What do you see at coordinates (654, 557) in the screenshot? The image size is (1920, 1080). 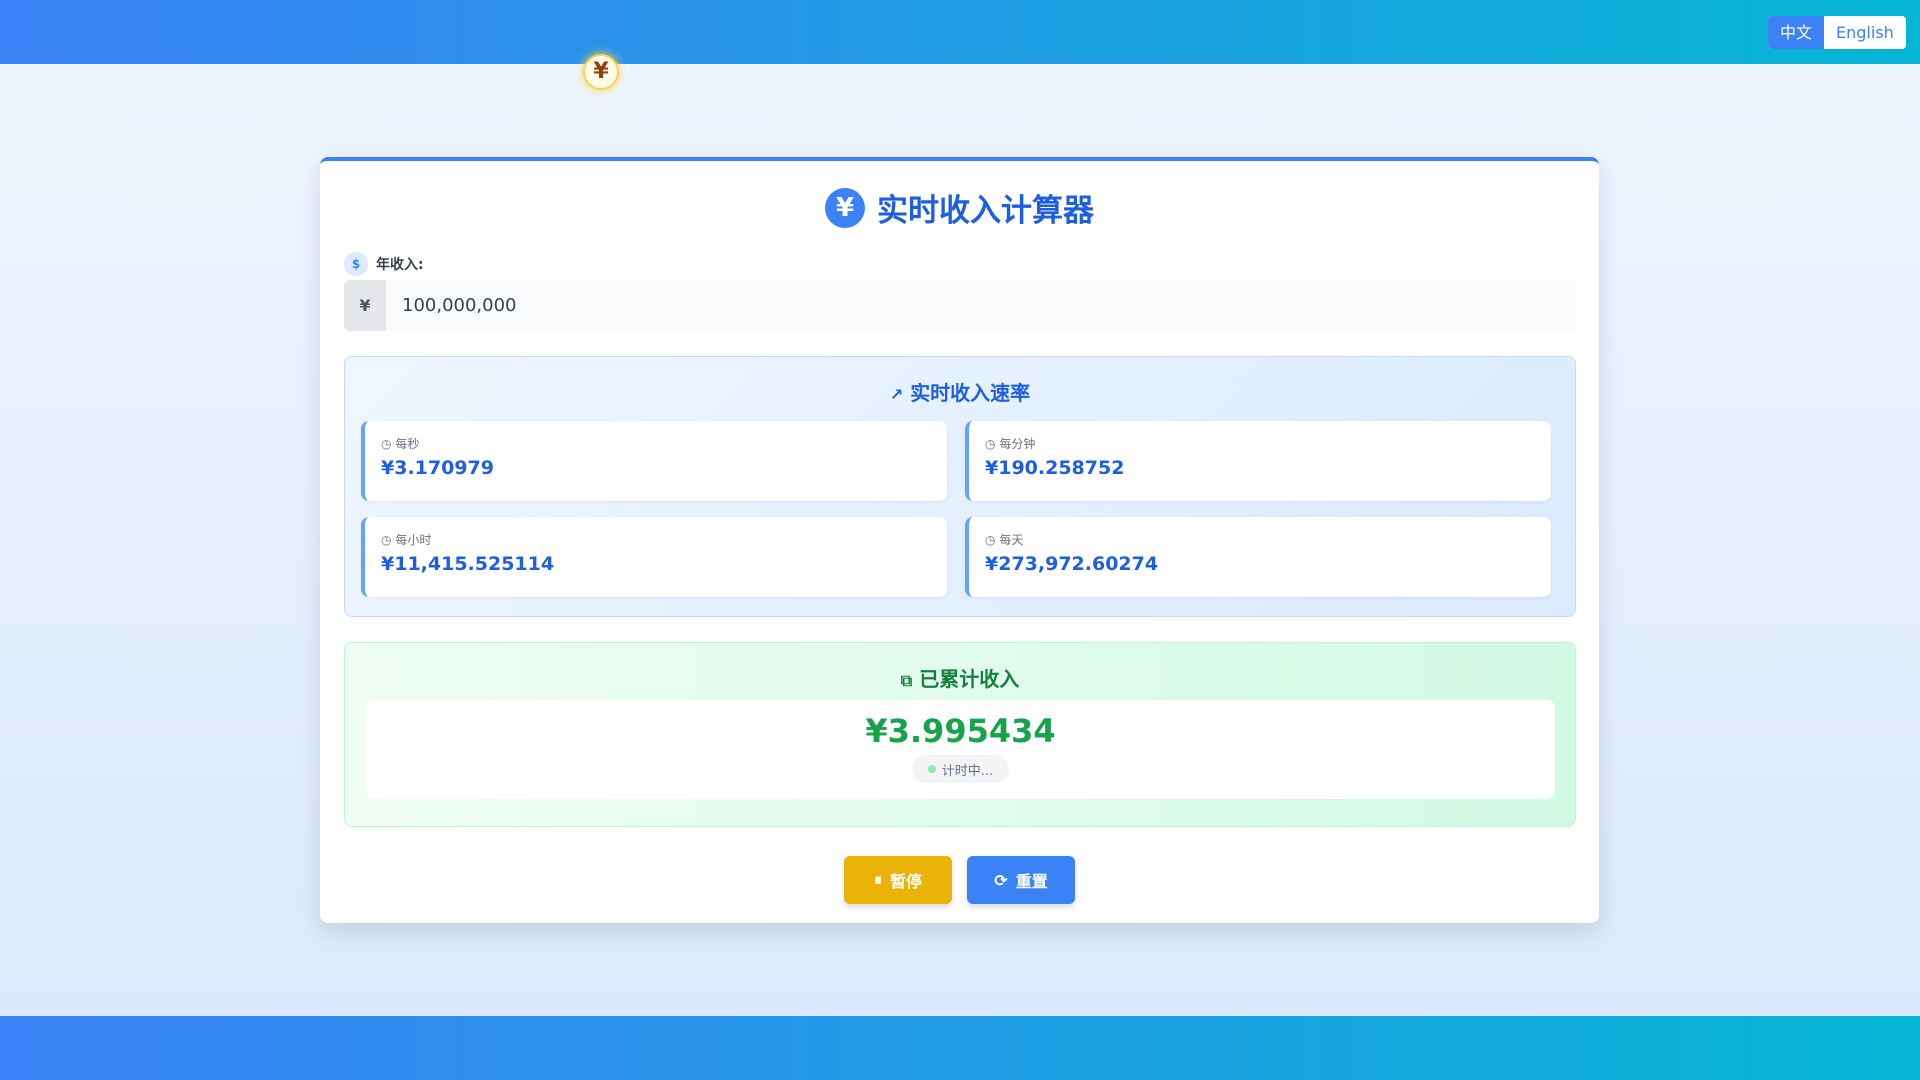 I see `rate-card-hour: ◷ 每小时 ¥11,415.525114` at bounding box center [654, 557].